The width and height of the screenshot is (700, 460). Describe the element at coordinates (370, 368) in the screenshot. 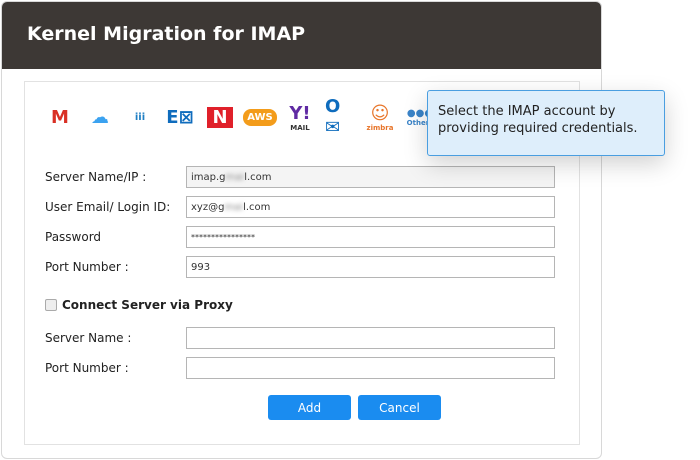

I see `proxy-port-input` at that location.